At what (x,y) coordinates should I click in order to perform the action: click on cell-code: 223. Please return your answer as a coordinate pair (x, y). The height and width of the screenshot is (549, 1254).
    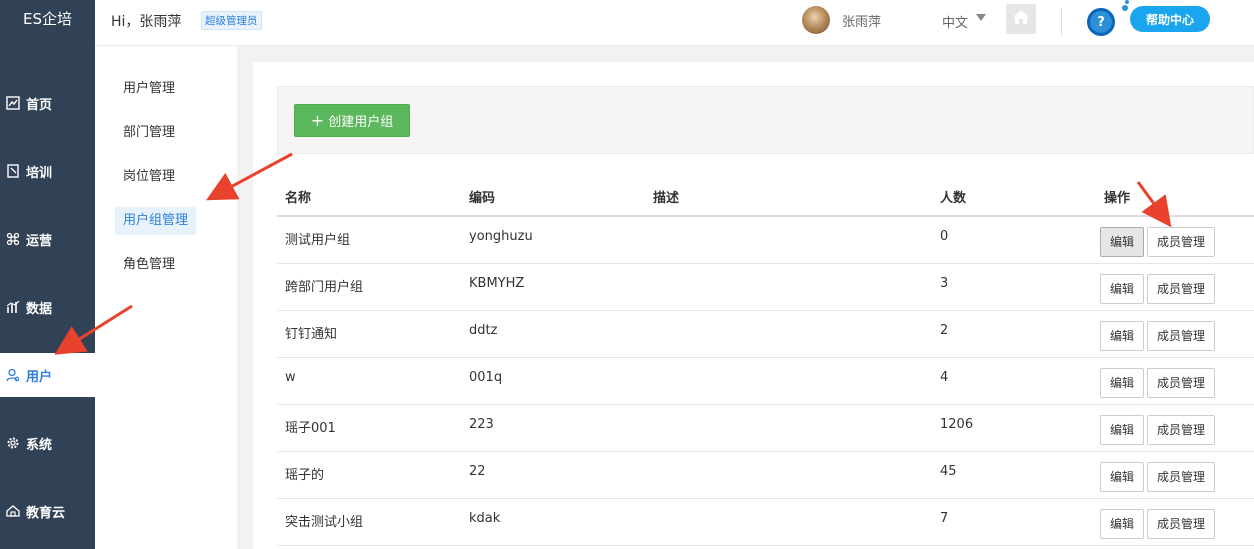
    Looking at the image, I should click on (553, 428).